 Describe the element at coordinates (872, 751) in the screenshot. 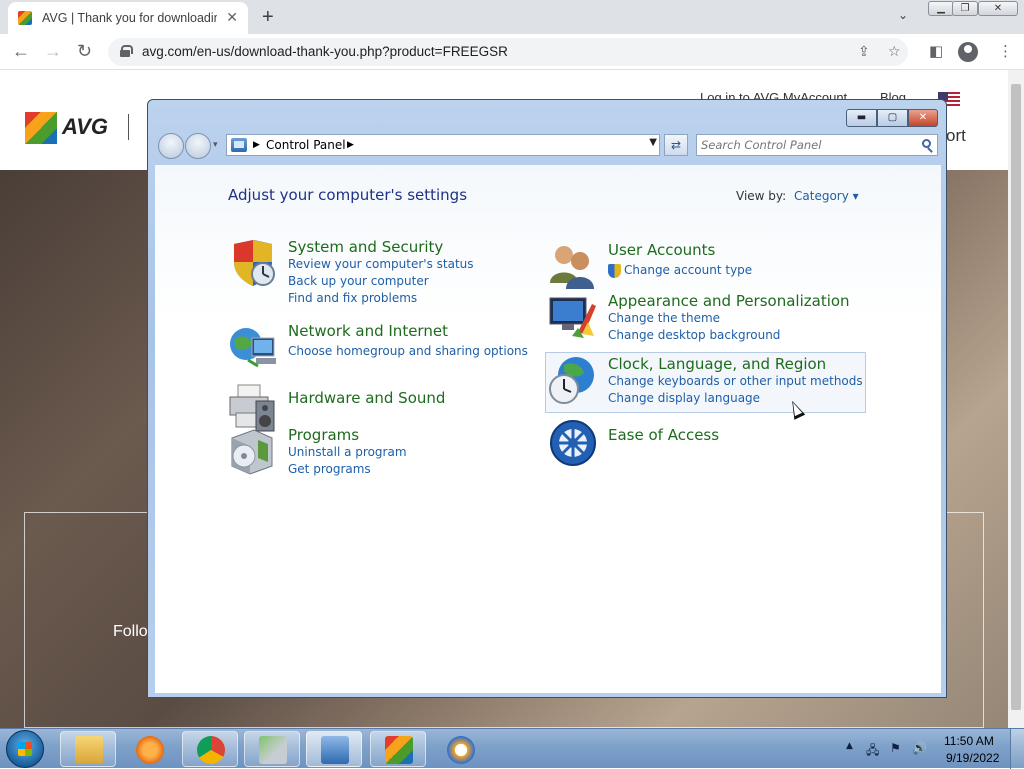

I see `network-tray-icon: 🖧` at that location.